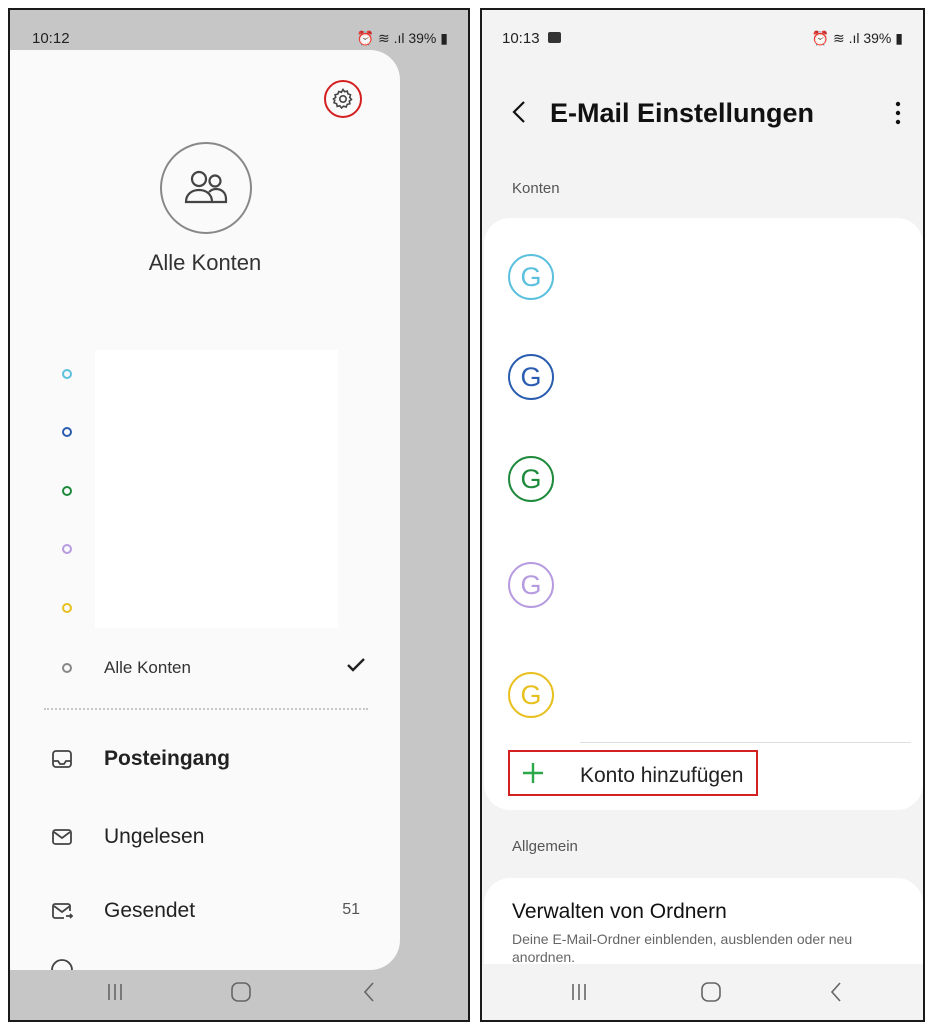  I want to click on general-section-label: Allgemein, so click(545, 846).